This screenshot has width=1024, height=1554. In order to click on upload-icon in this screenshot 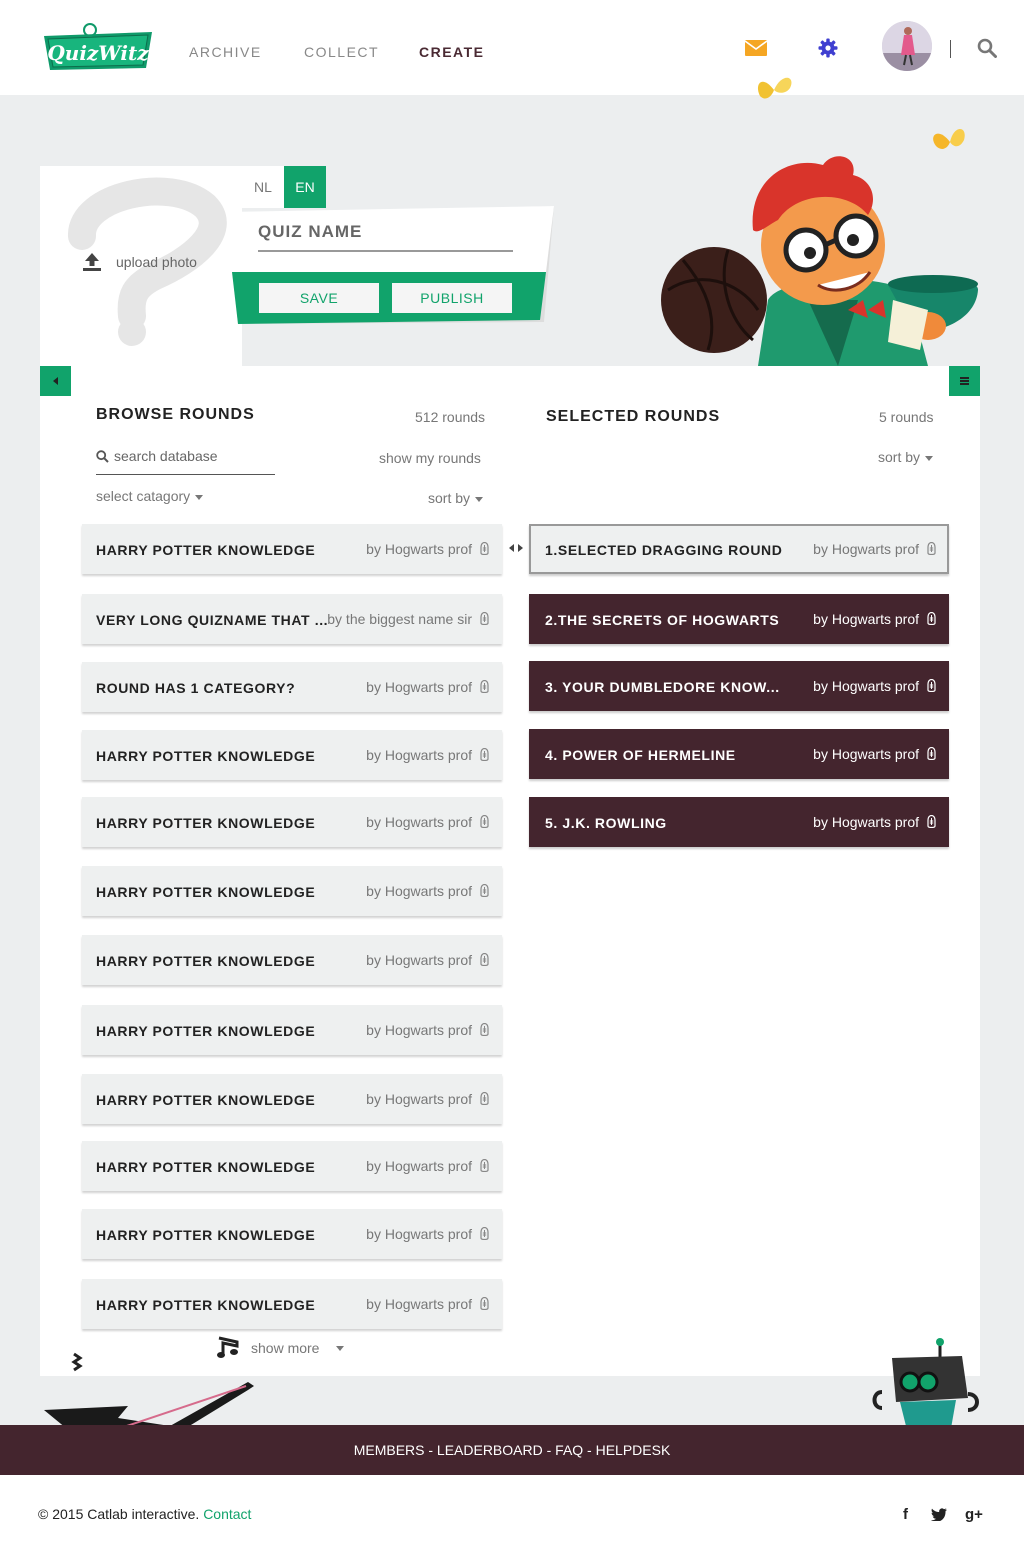, I will do `click(92, 262)`.